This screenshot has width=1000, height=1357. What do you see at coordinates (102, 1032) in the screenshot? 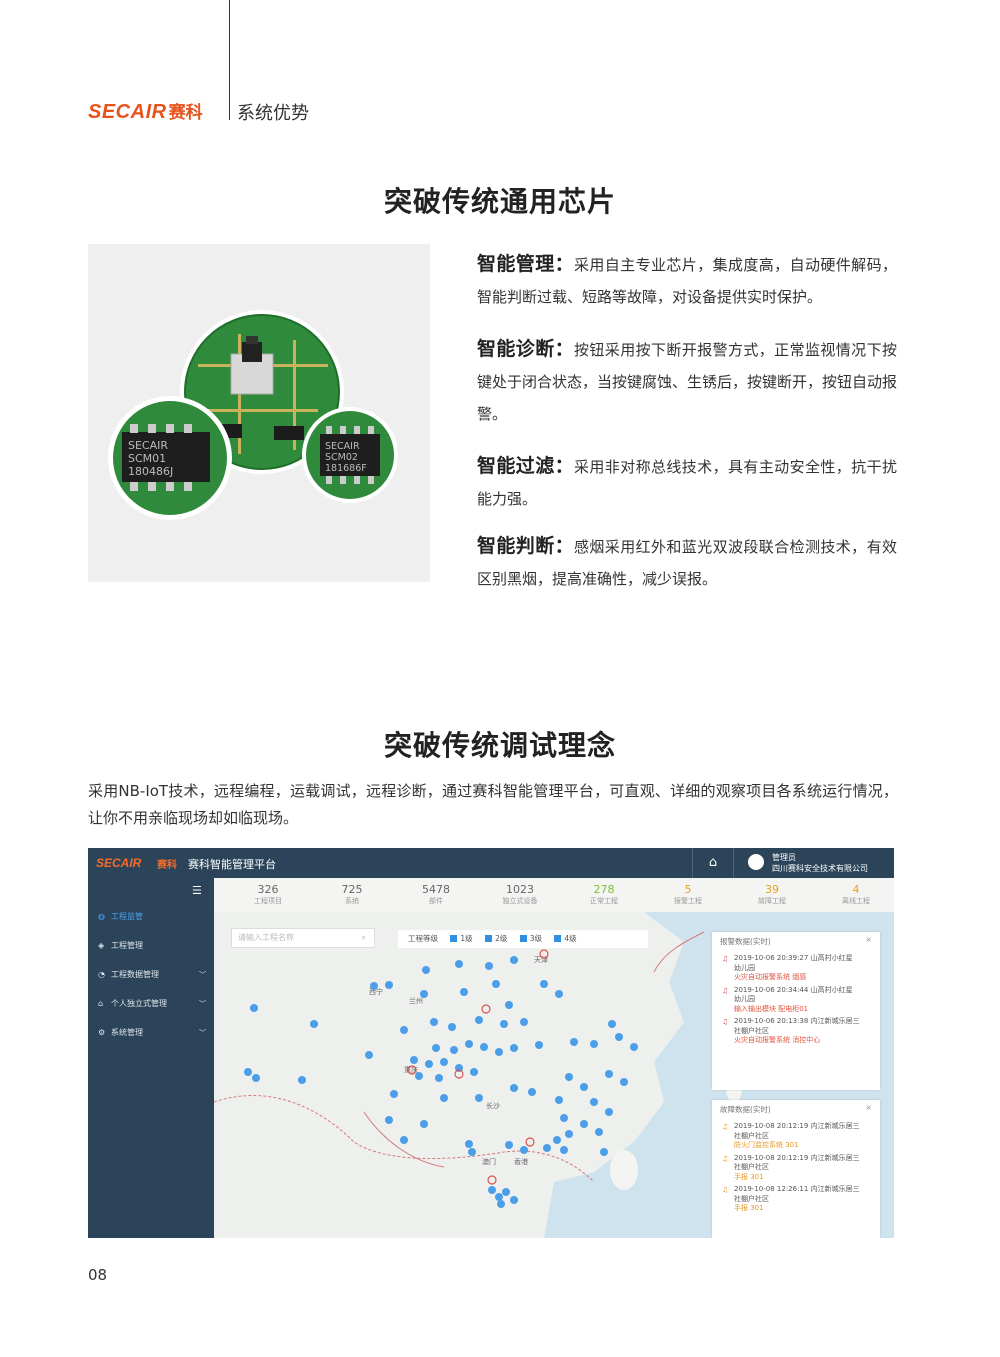
I see `gear-icon: ⚙` at bounding box center [102, 1032].